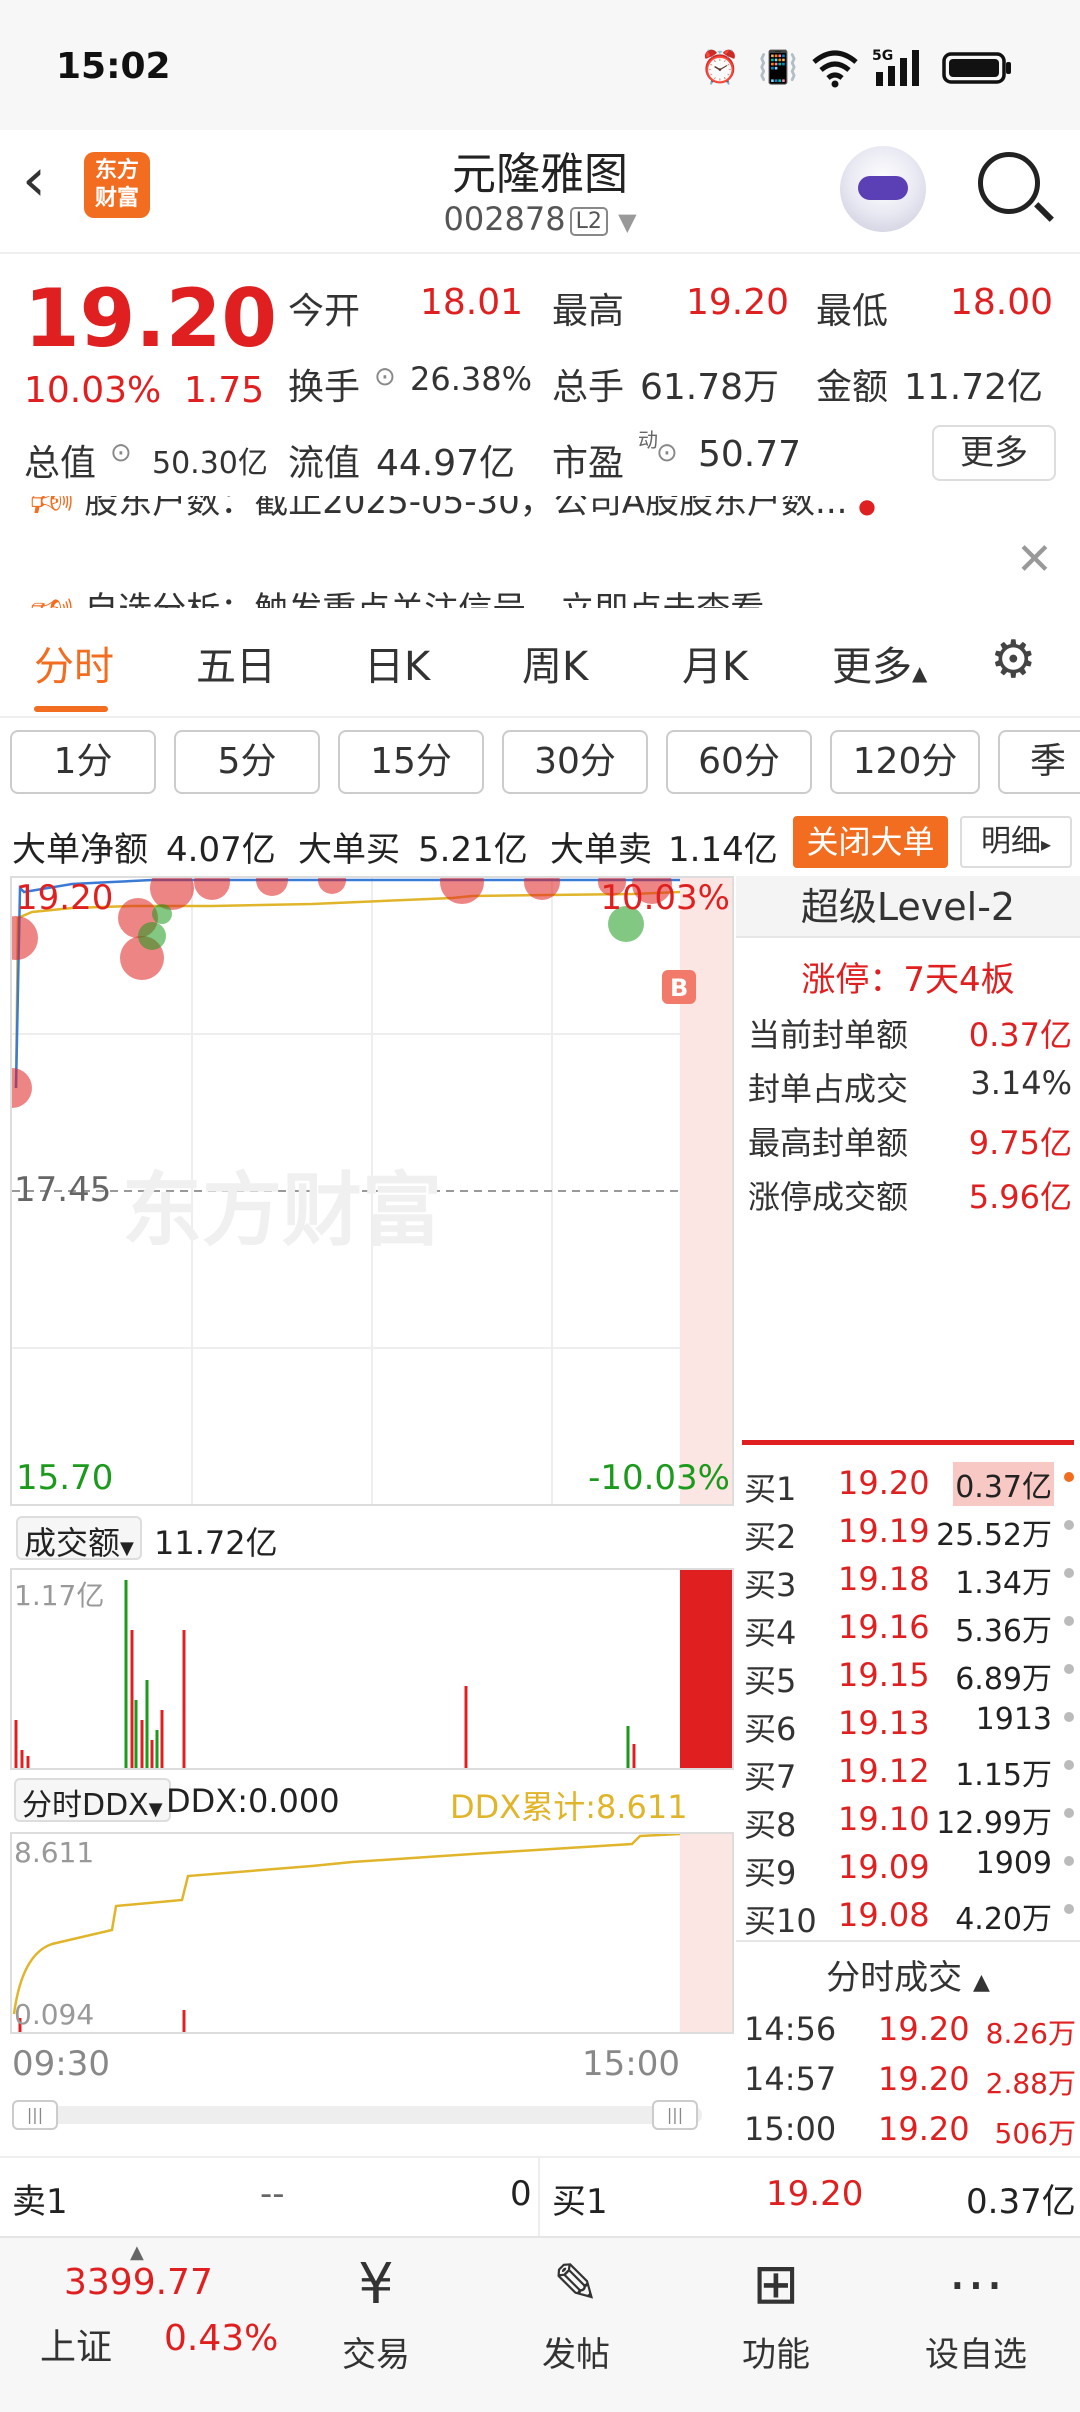 This screenshot has height=2412, width=1080. What do you see at coordinates (74, 663) in the screenshot?
I see `tab-intraday: 分时` at bounding box center [74, 663].